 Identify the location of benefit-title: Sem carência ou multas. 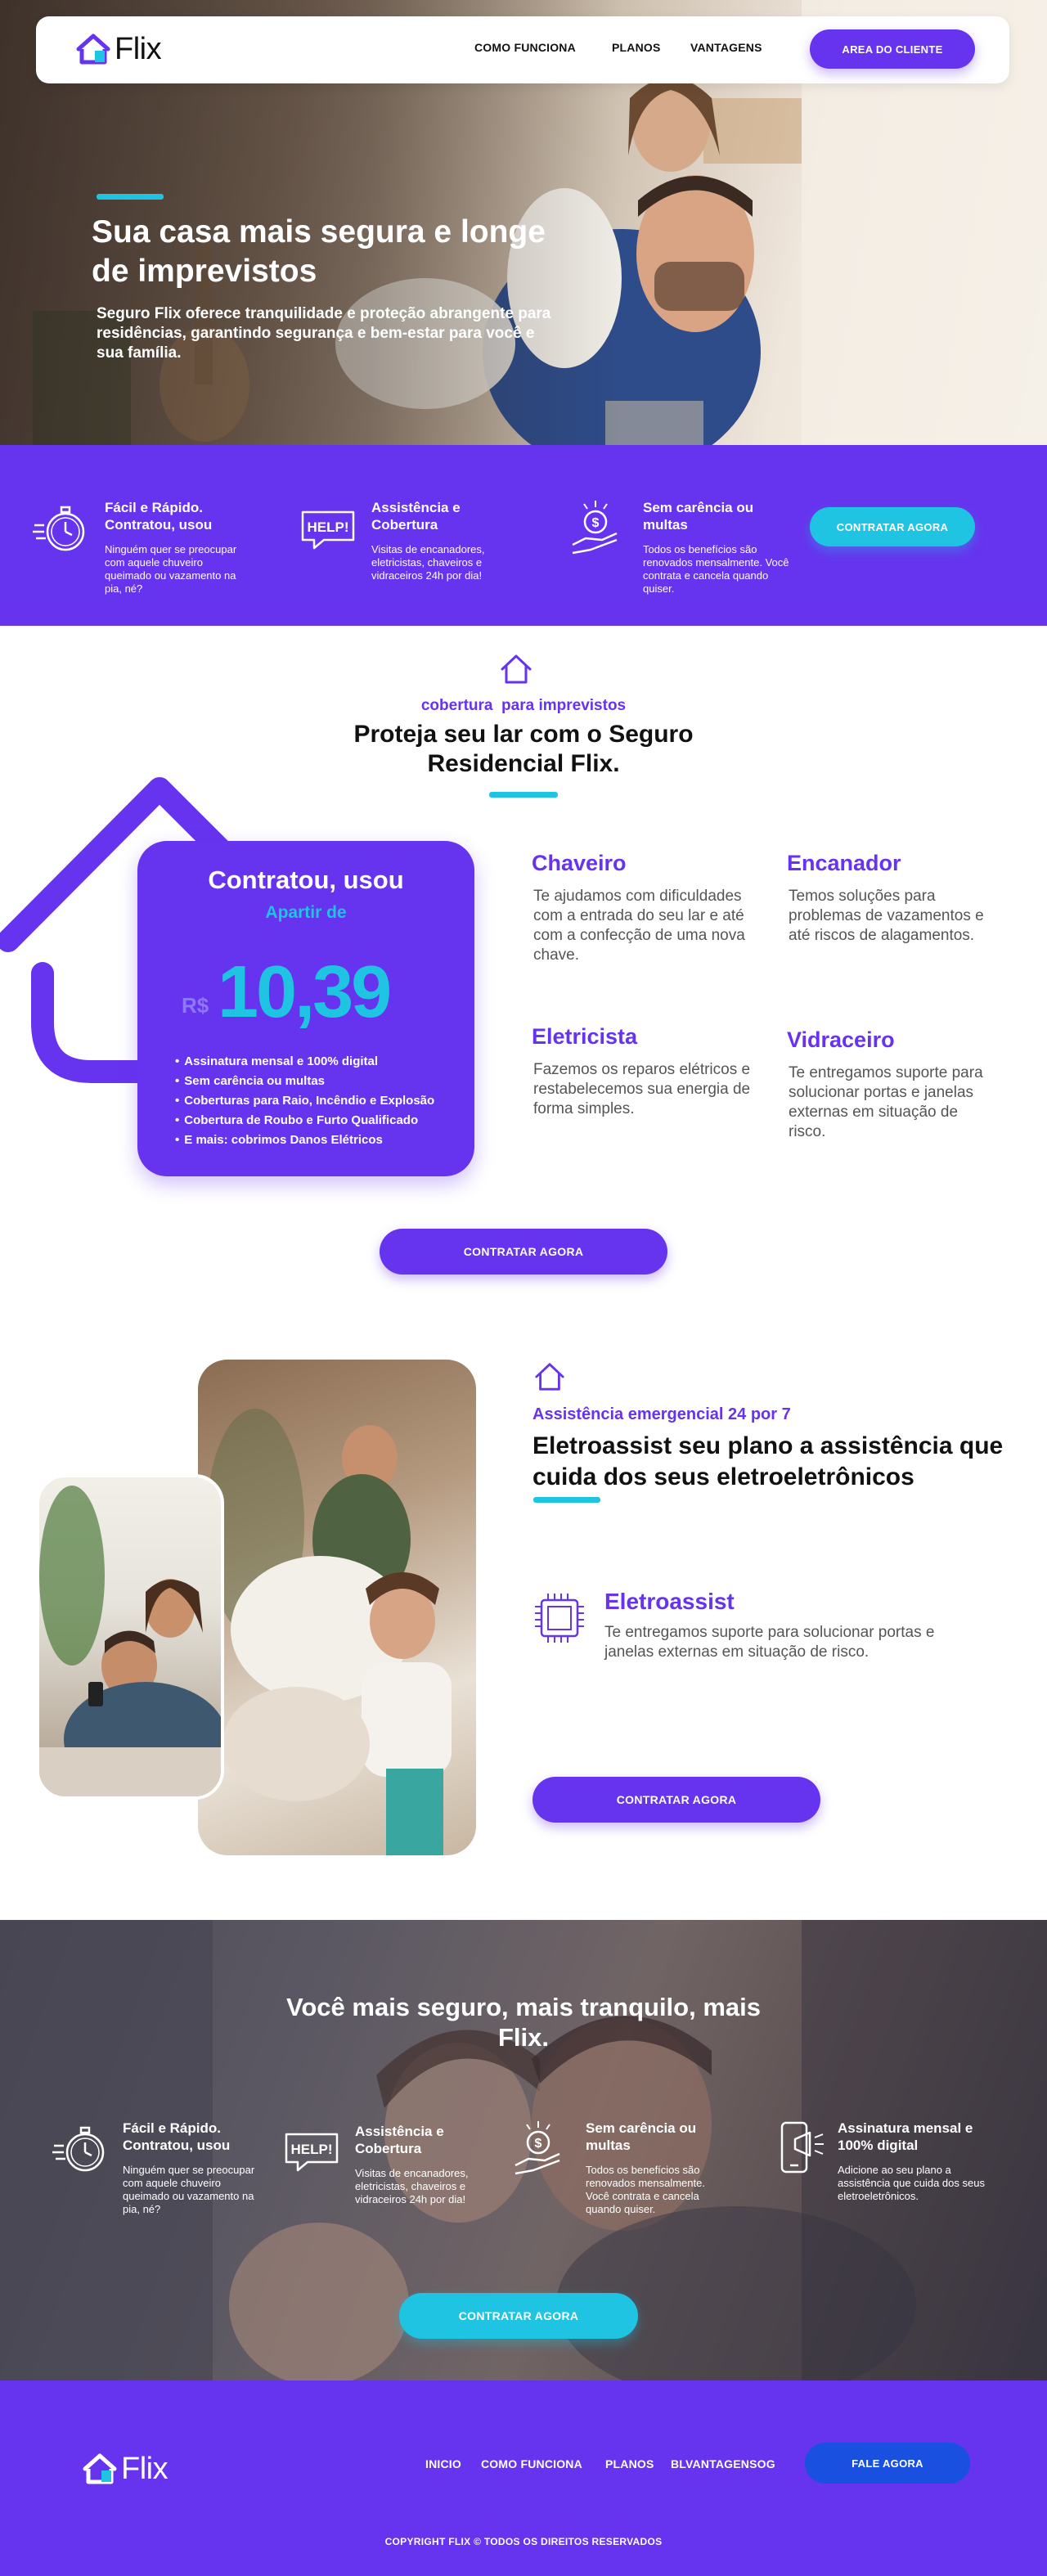
(641, 2137).